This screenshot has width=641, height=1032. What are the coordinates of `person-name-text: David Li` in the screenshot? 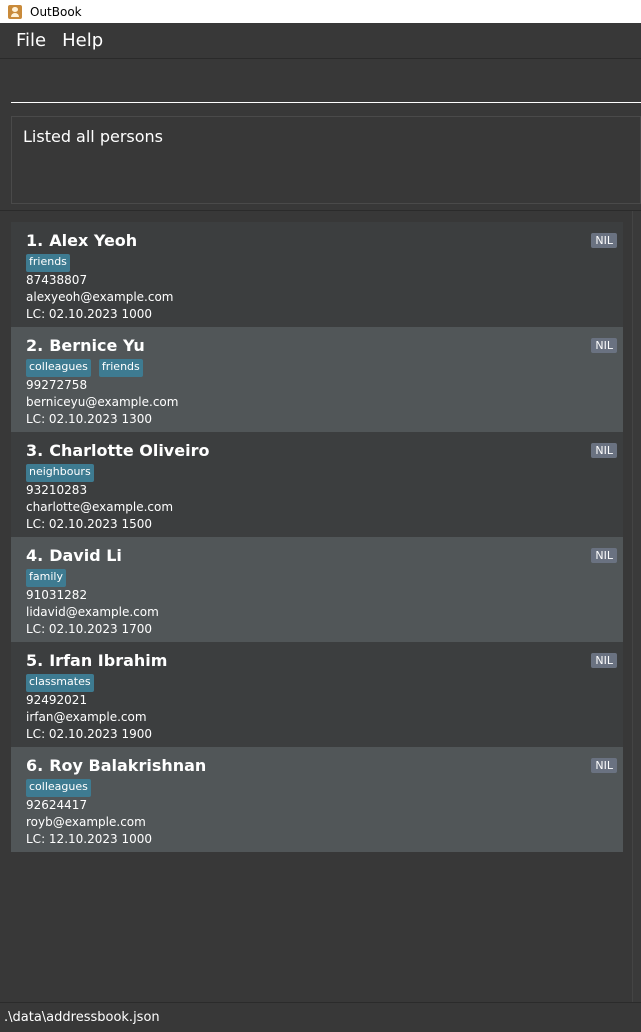 It's located at (85, 555).